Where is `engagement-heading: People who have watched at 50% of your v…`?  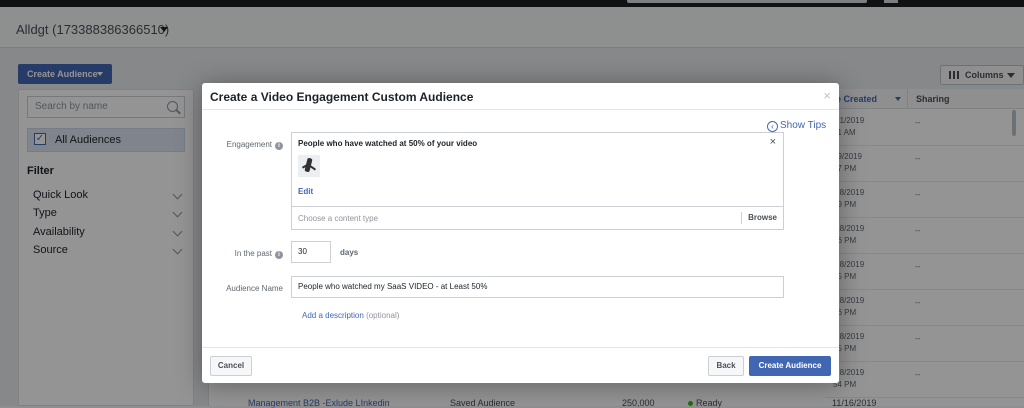
engagement-heading: People who have watched at 50% of your v… is located at coordinates (388, 143).